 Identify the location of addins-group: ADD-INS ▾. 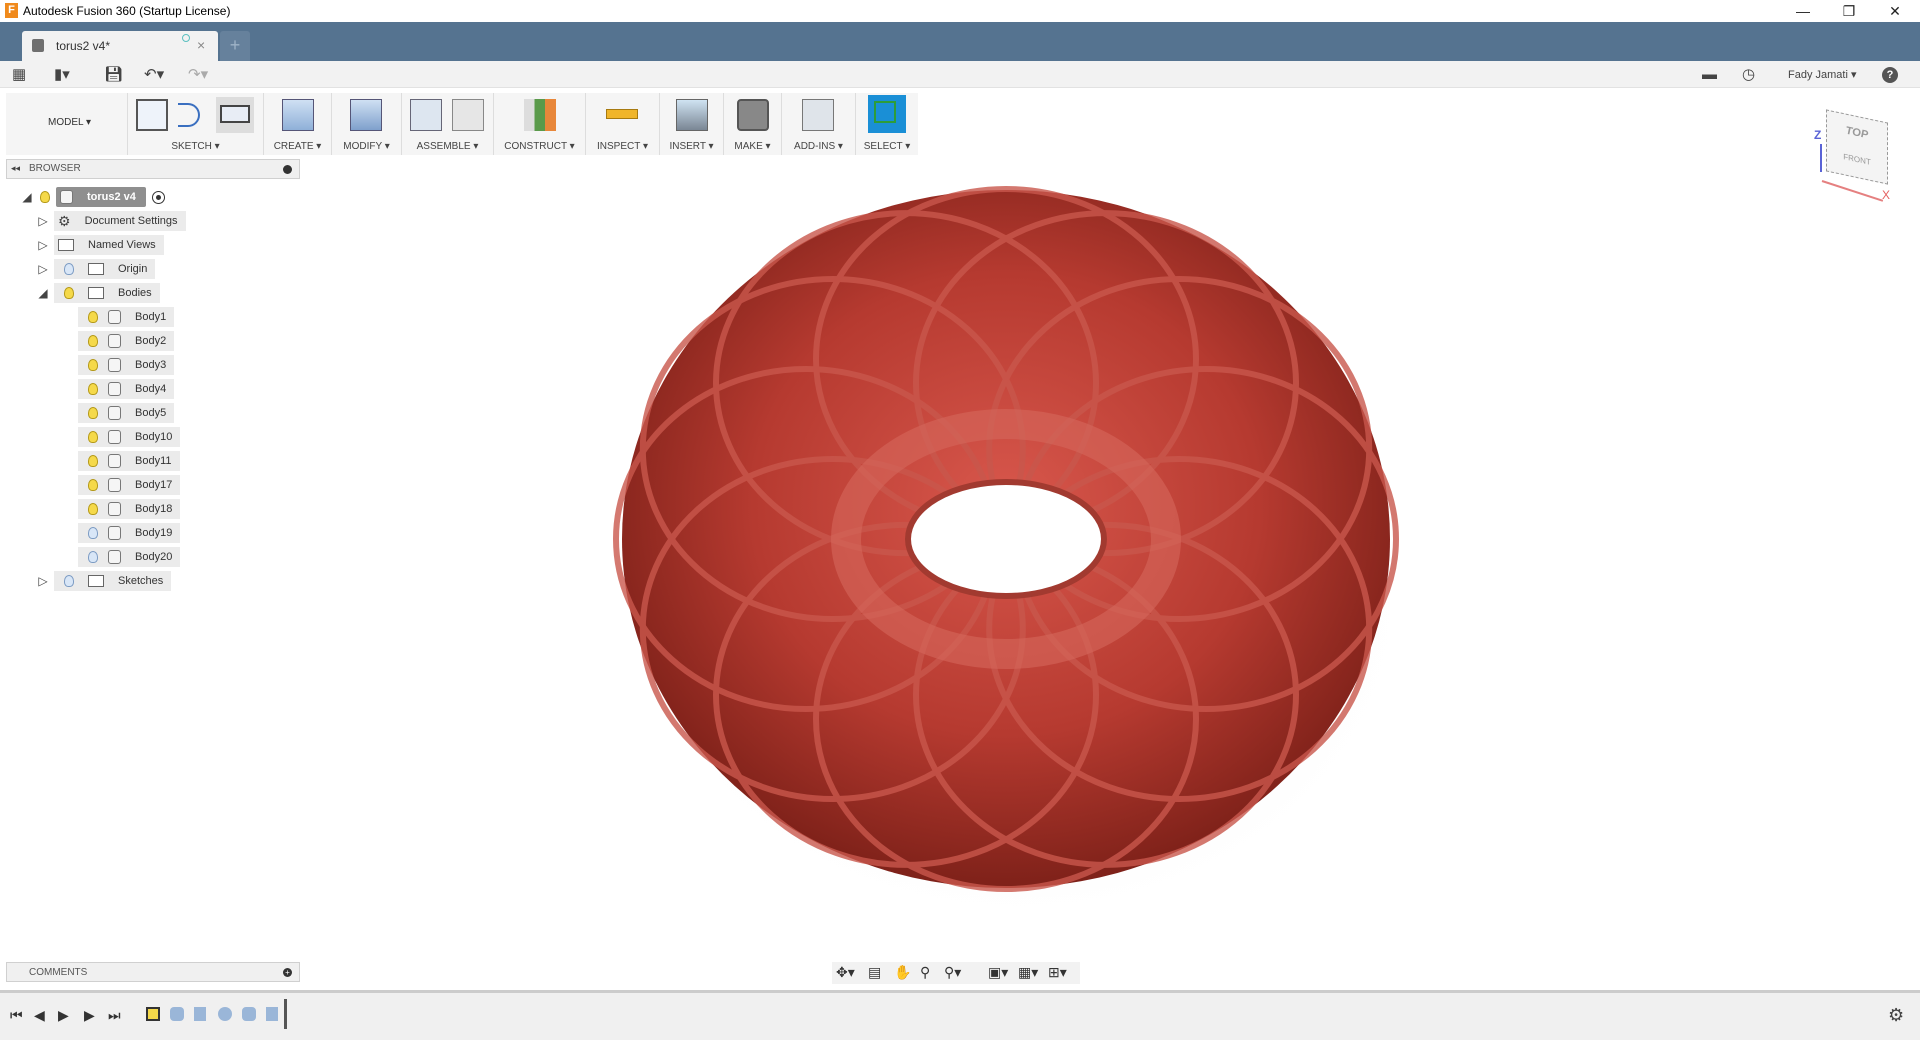
(819, 124).